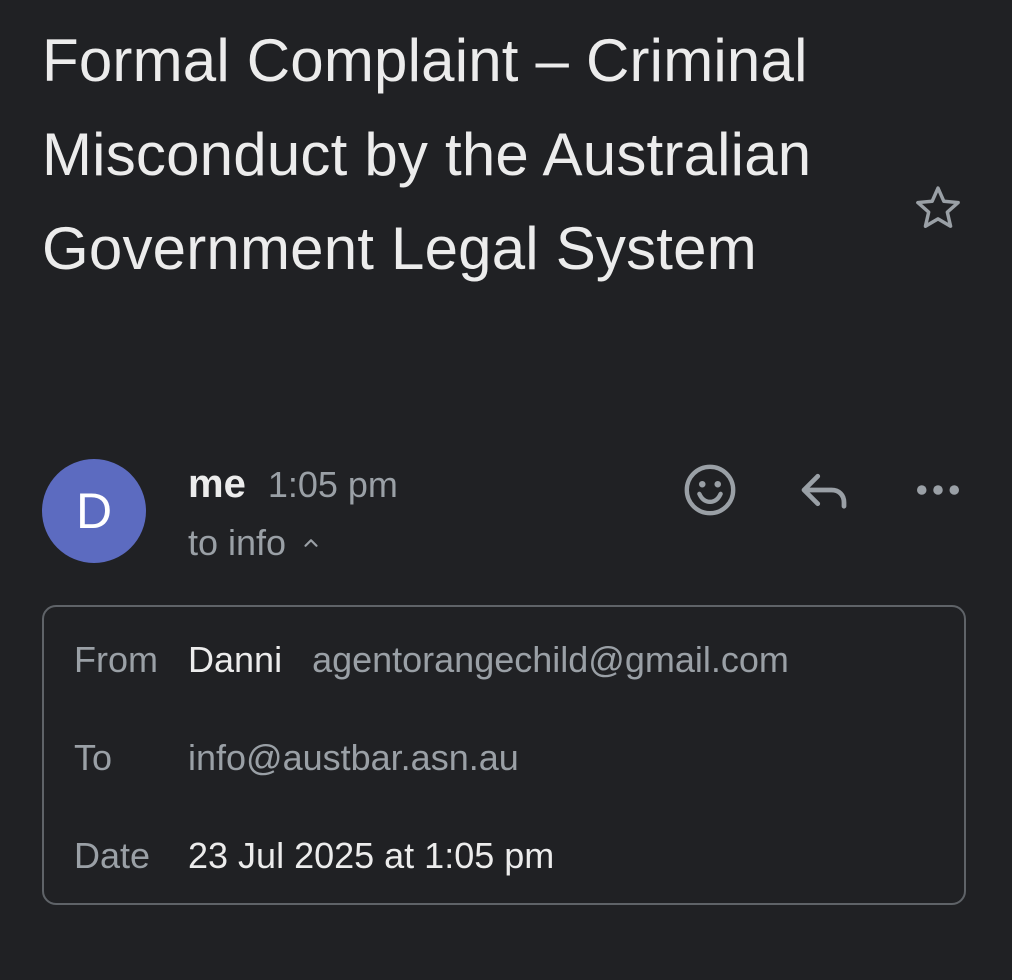 The image size is (1012, 980). I want to click on star-outline-icon, so click(938, 207).